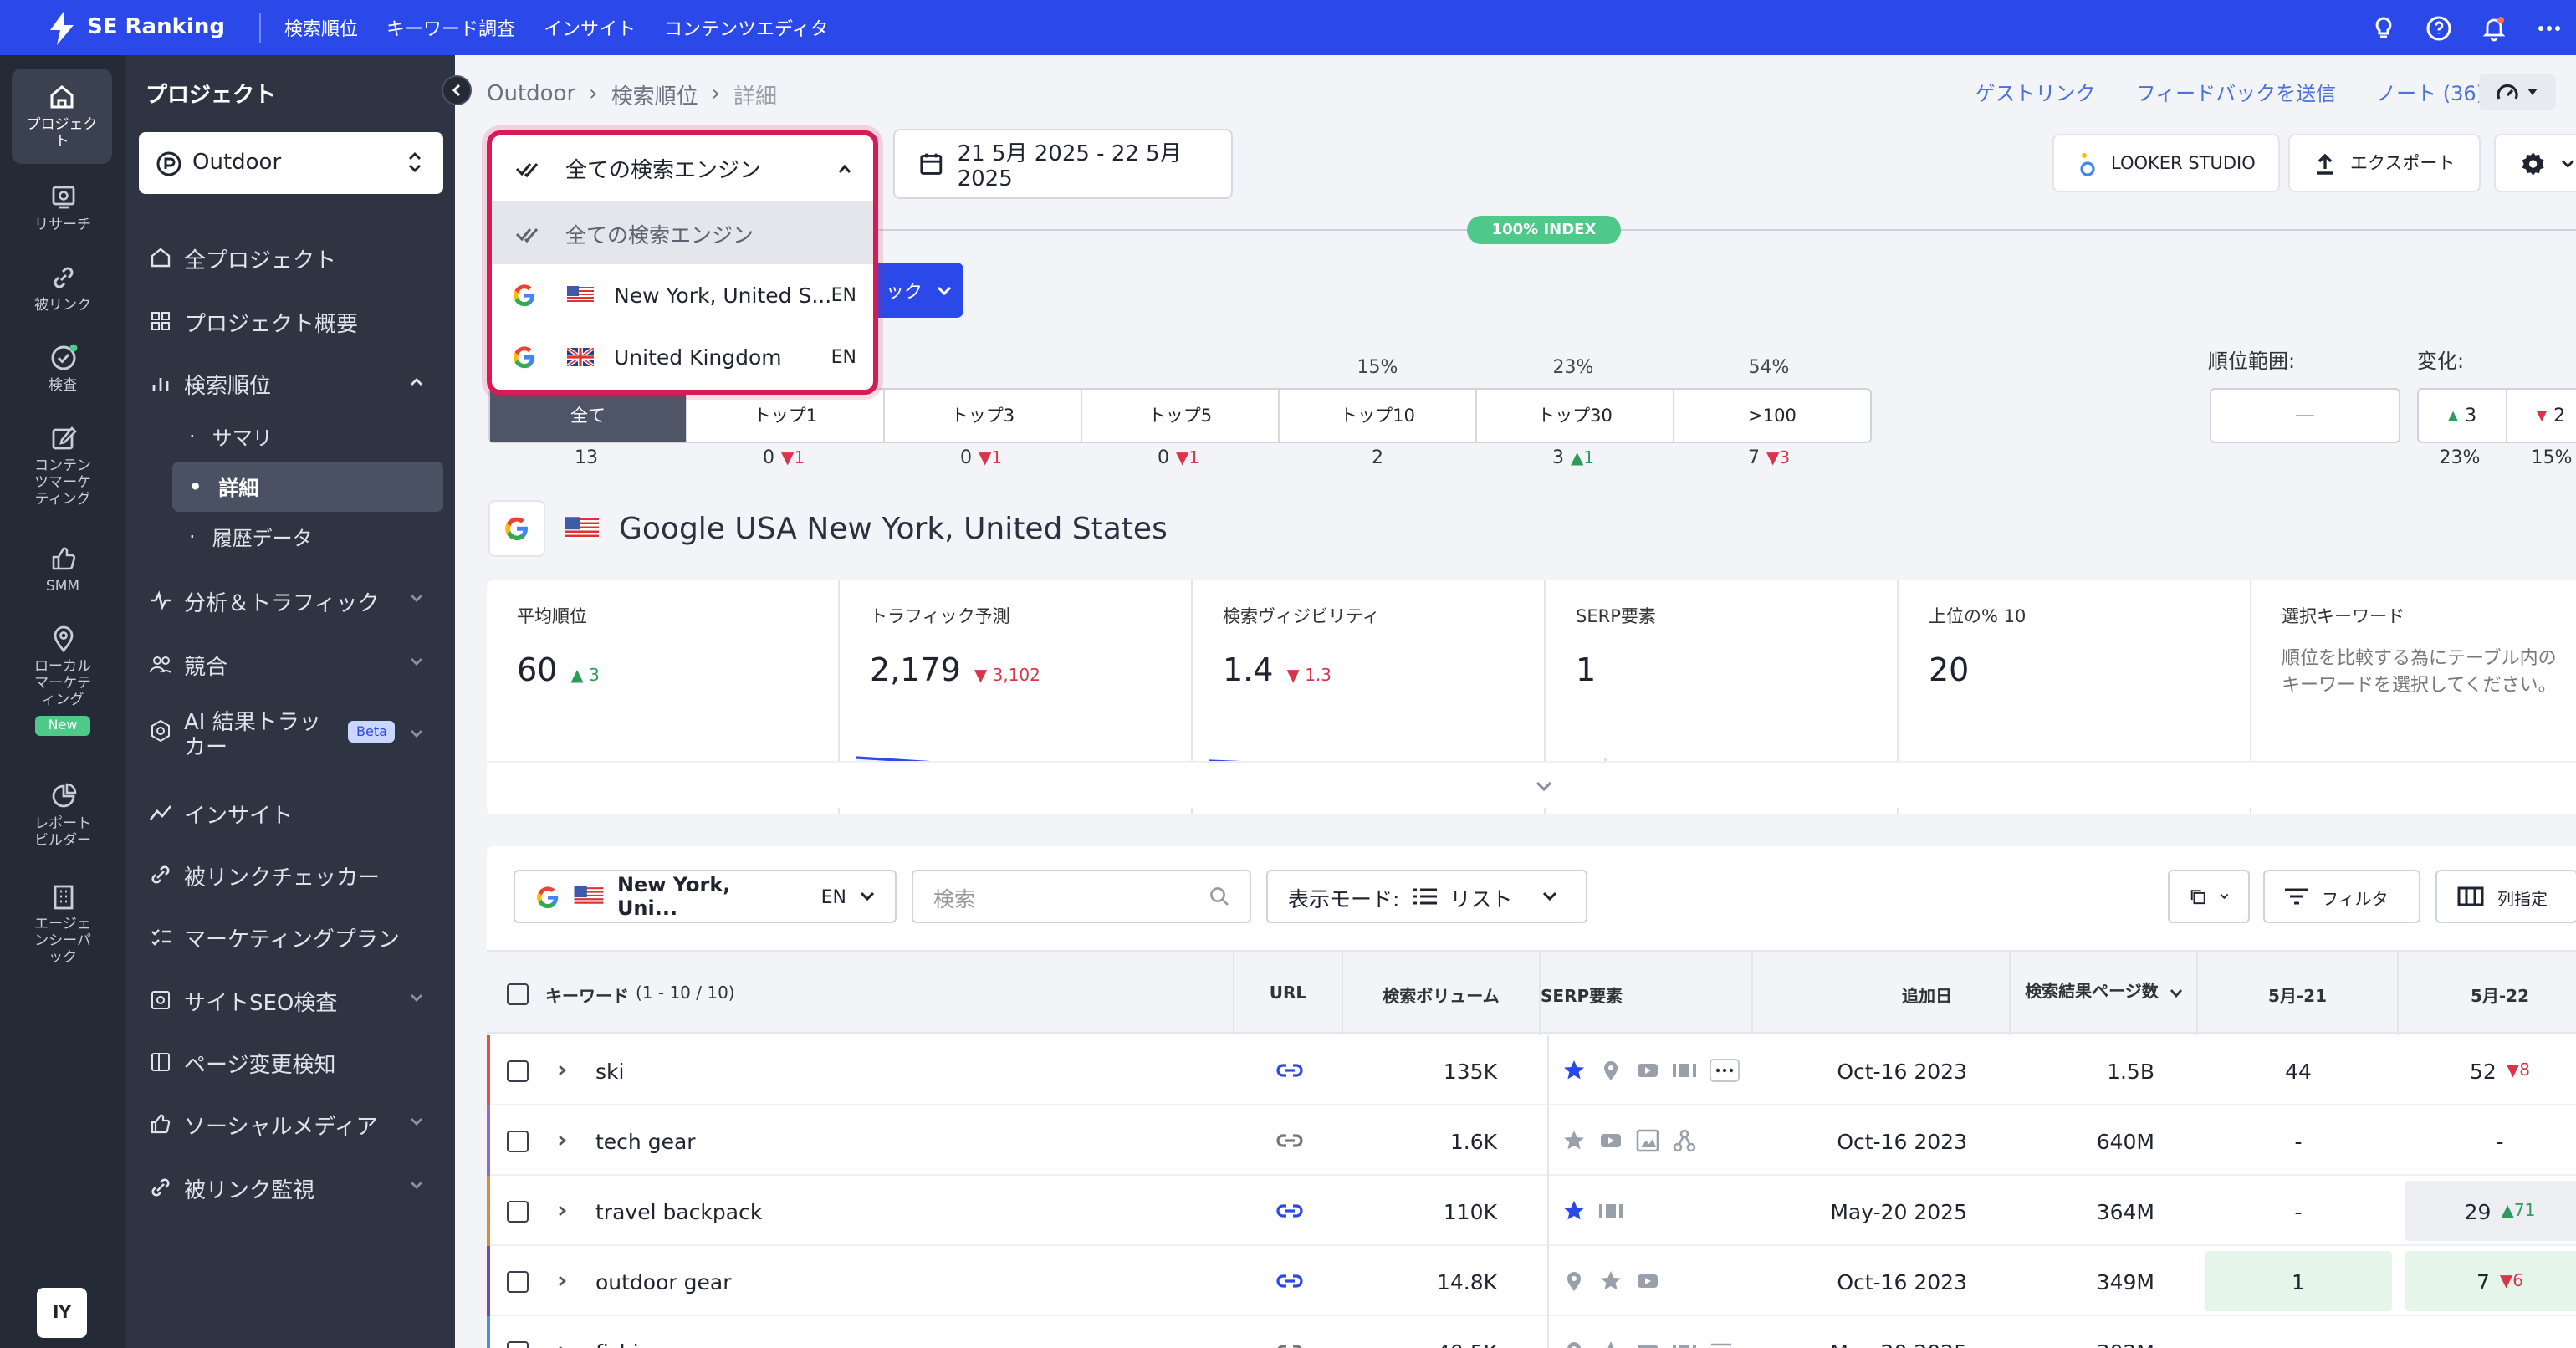  Describe the element at coordinates (295, 1187) in the screenshot. I see `sidebar-item-backlink-monitor: 被リンク監視` at that location.